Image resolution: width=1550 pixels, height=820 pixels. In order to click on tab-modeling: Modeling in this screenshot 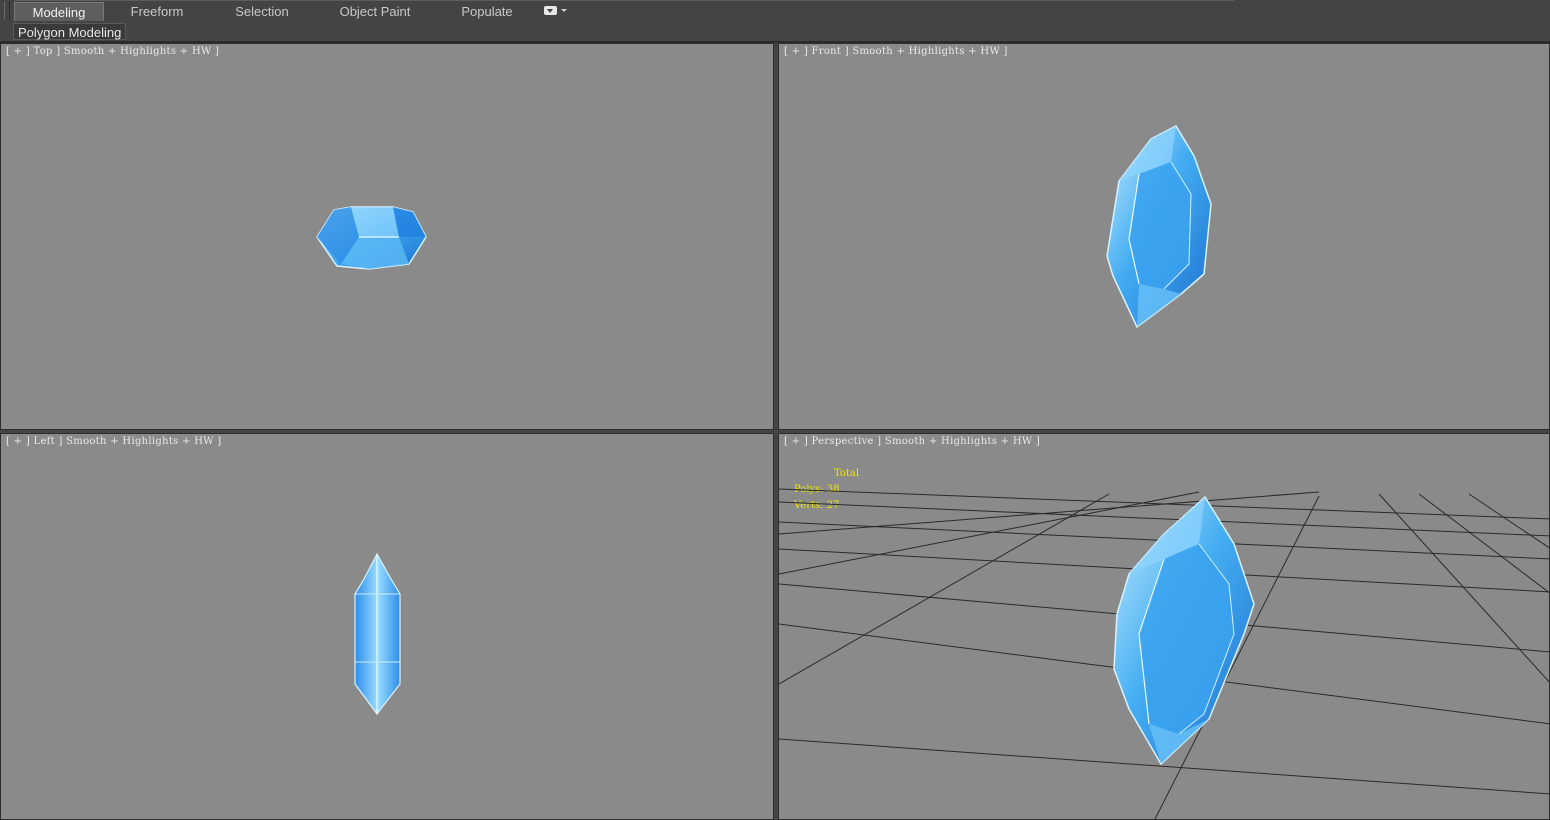, I will do `click(59, 11)`.